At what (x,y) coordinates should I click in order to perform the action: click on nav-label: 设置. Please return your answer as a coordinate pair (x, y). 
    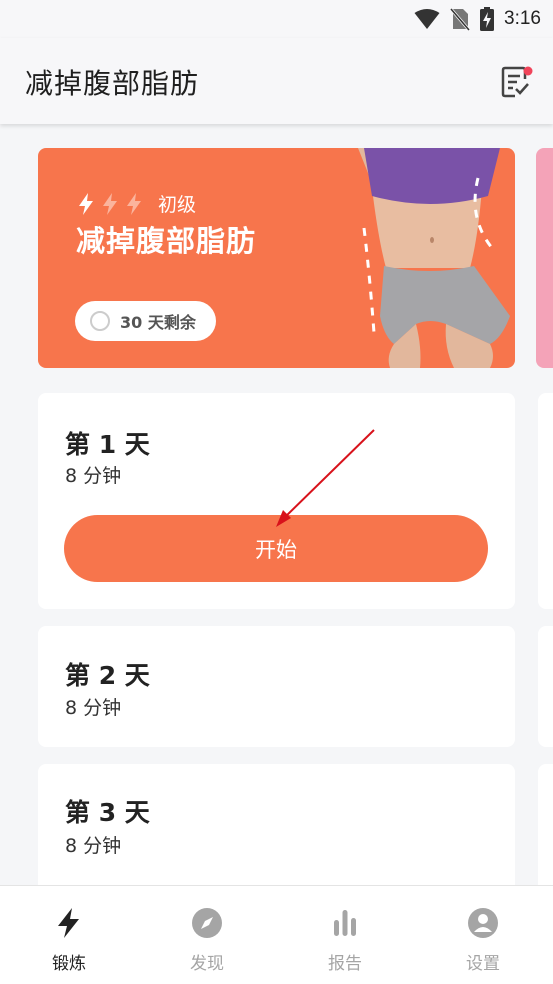
    Looking at the image, I should click on (483, 964).